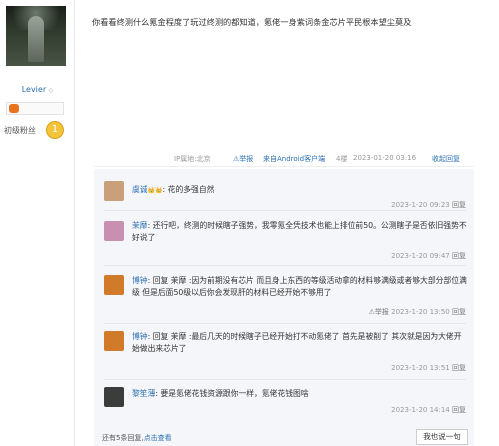 The image size is (499, 446). Describe the element at coordinates (188, 189) in the screenshot. I see `comment-body: : 花的多强自然` at that location.